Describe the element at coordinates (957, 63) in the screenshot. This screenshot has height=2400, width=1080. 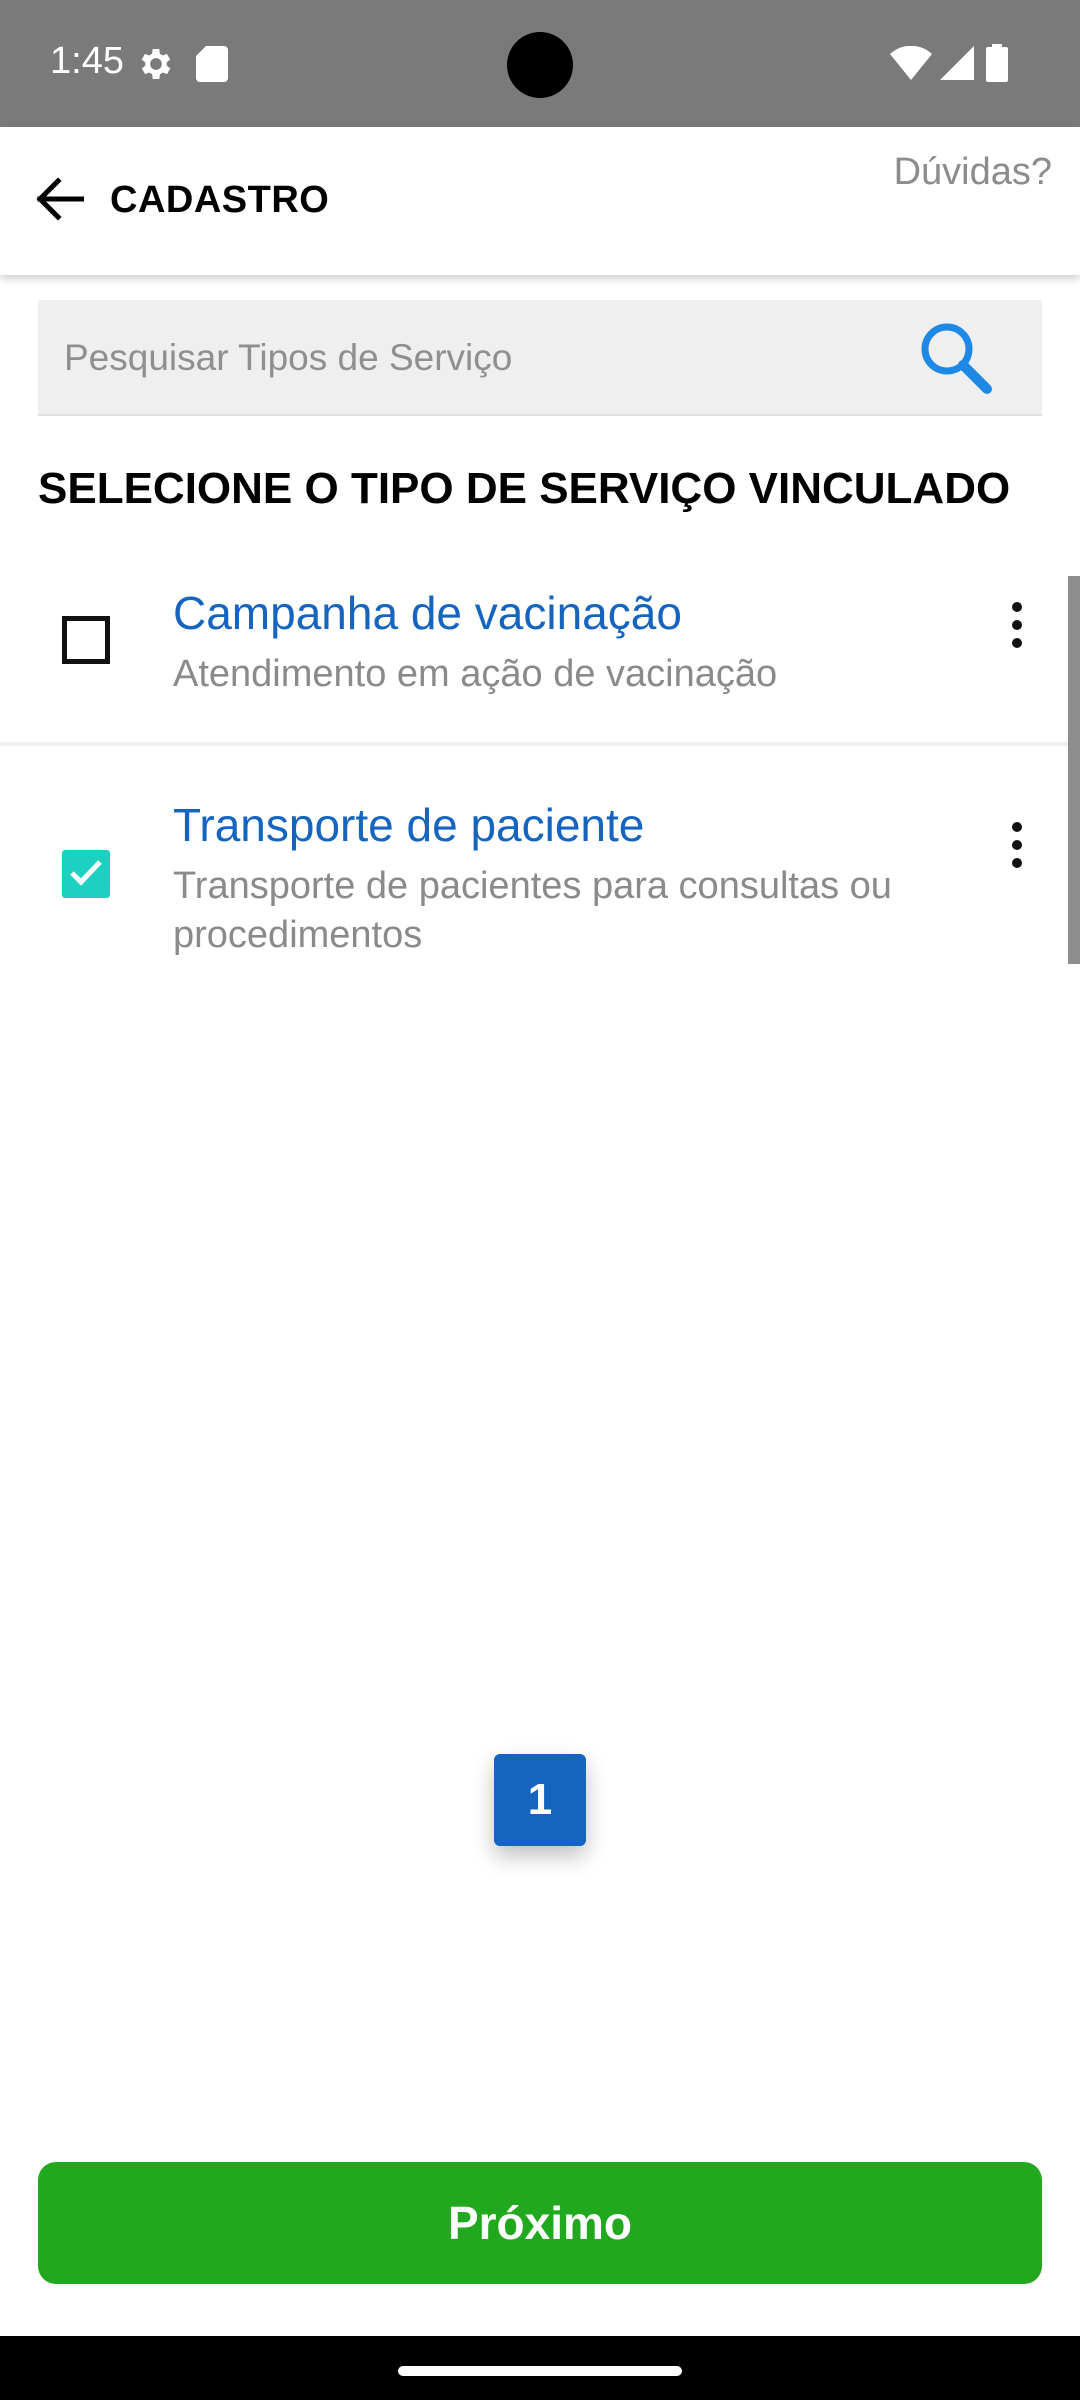
I see `cell-signal-icon` at that location.